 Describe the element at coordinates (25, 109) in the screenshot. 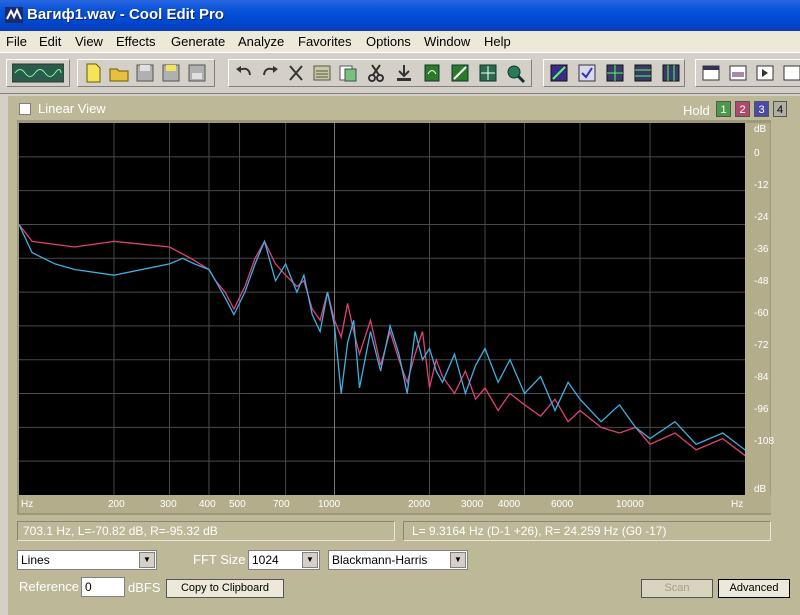

I see `linear-view-checkbox` at that location.